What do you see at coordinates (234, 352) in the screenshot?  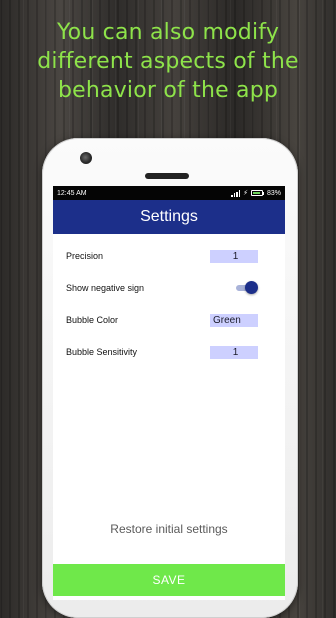 I see `bubble-sensitivity-input: 1` at bounding box center [234, 352].